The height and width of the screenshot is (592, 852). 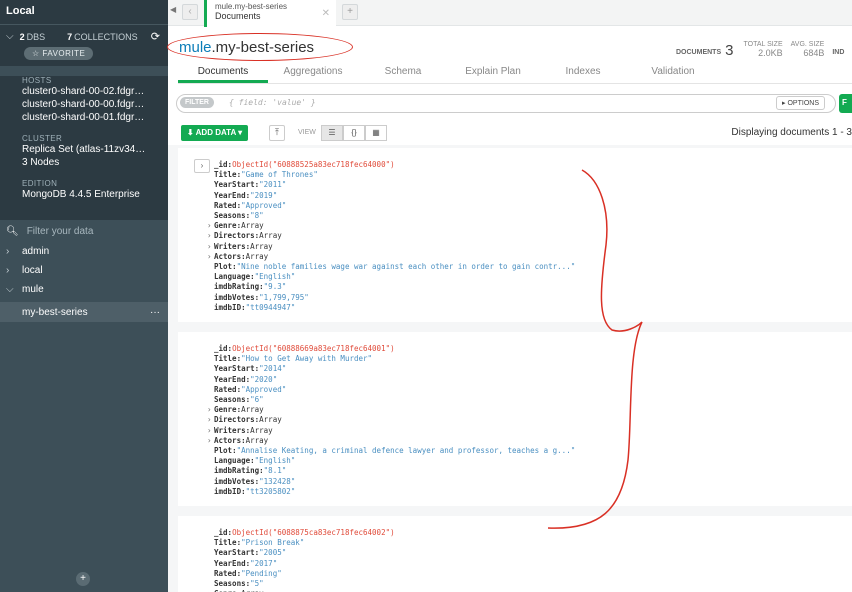 I want to click on tab-validation: Validation, so click(x=673, y=73).